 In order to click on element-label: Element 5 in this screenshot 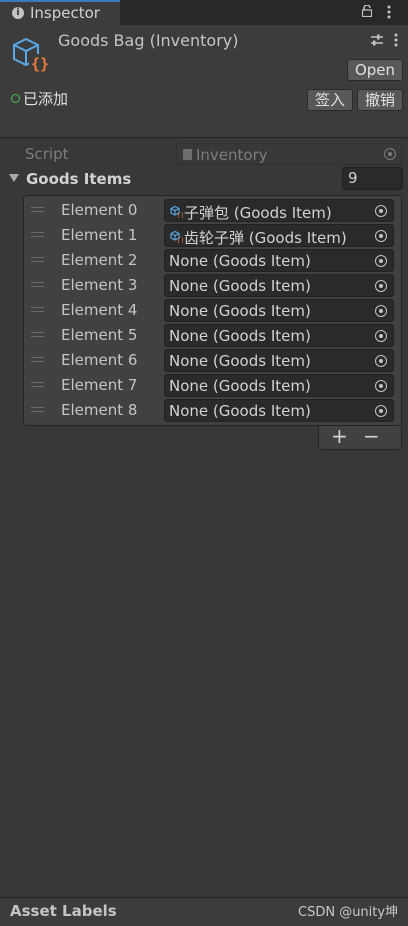, I will do `click(99, 335)`.